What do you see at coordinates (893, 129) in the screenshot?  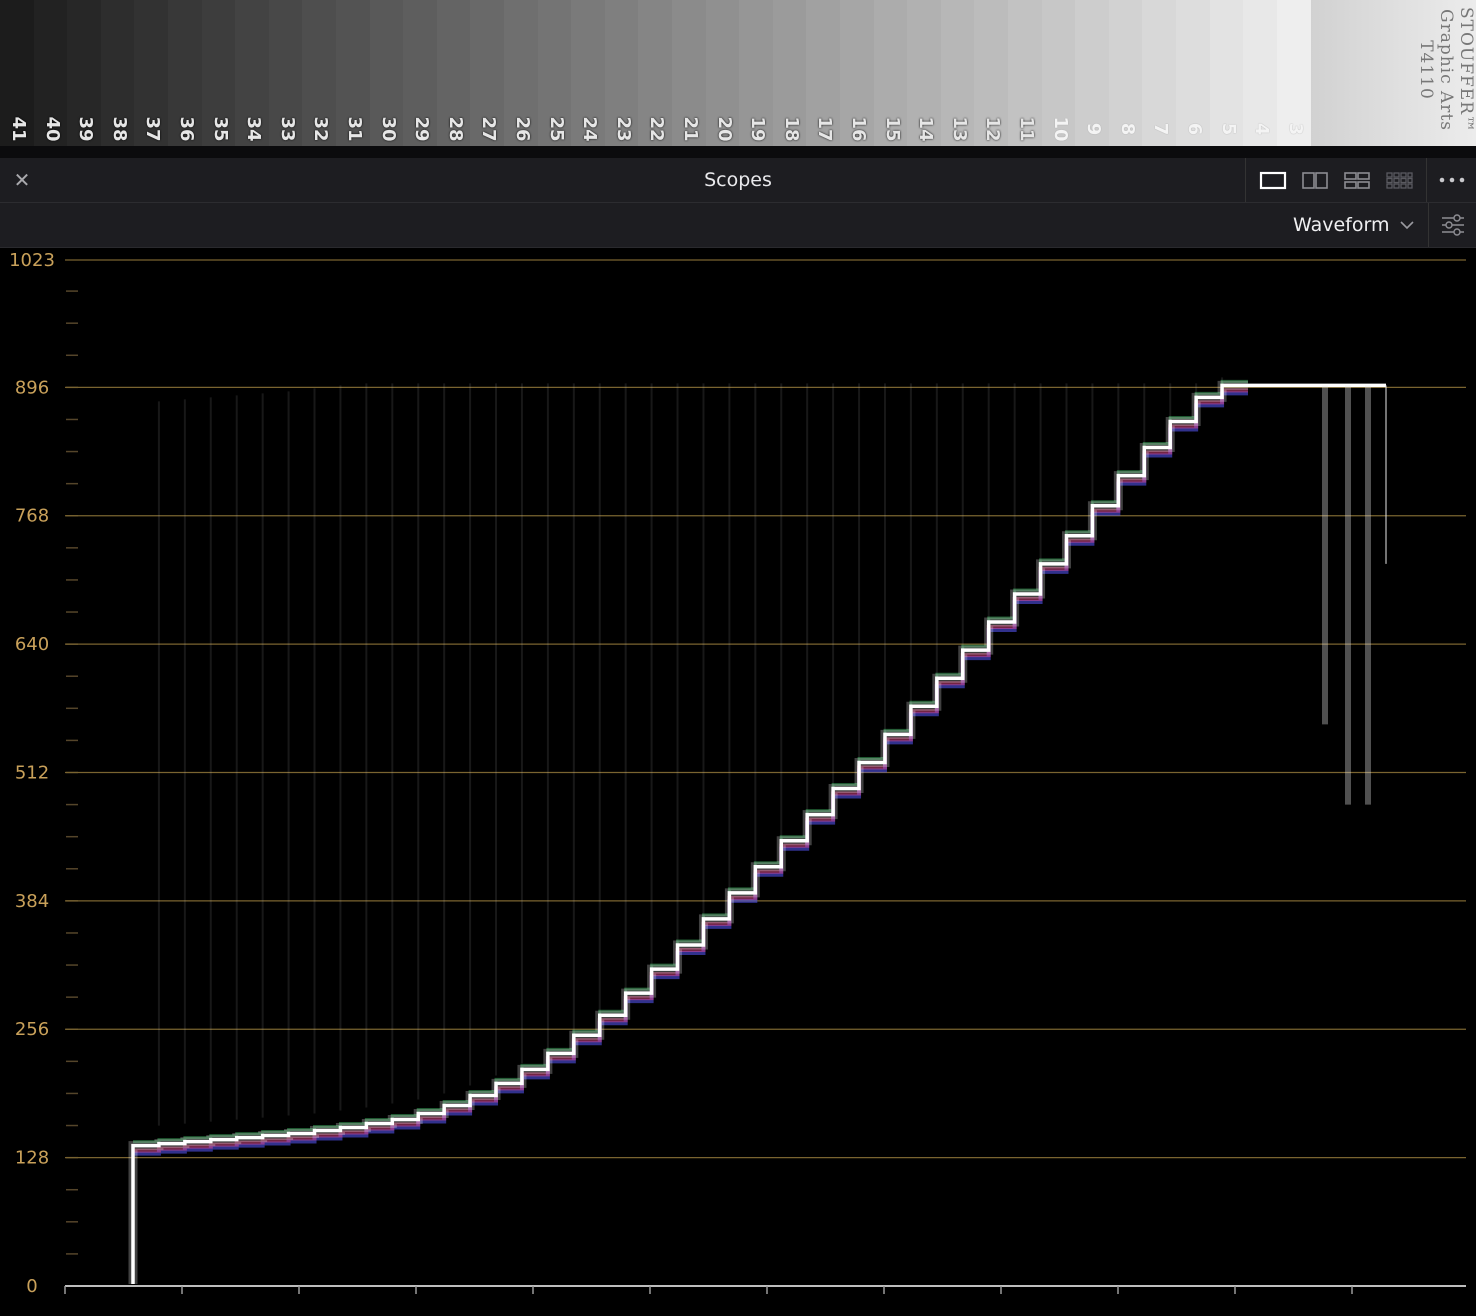 I see `step-number: 15` at bounding box center [893, 129].